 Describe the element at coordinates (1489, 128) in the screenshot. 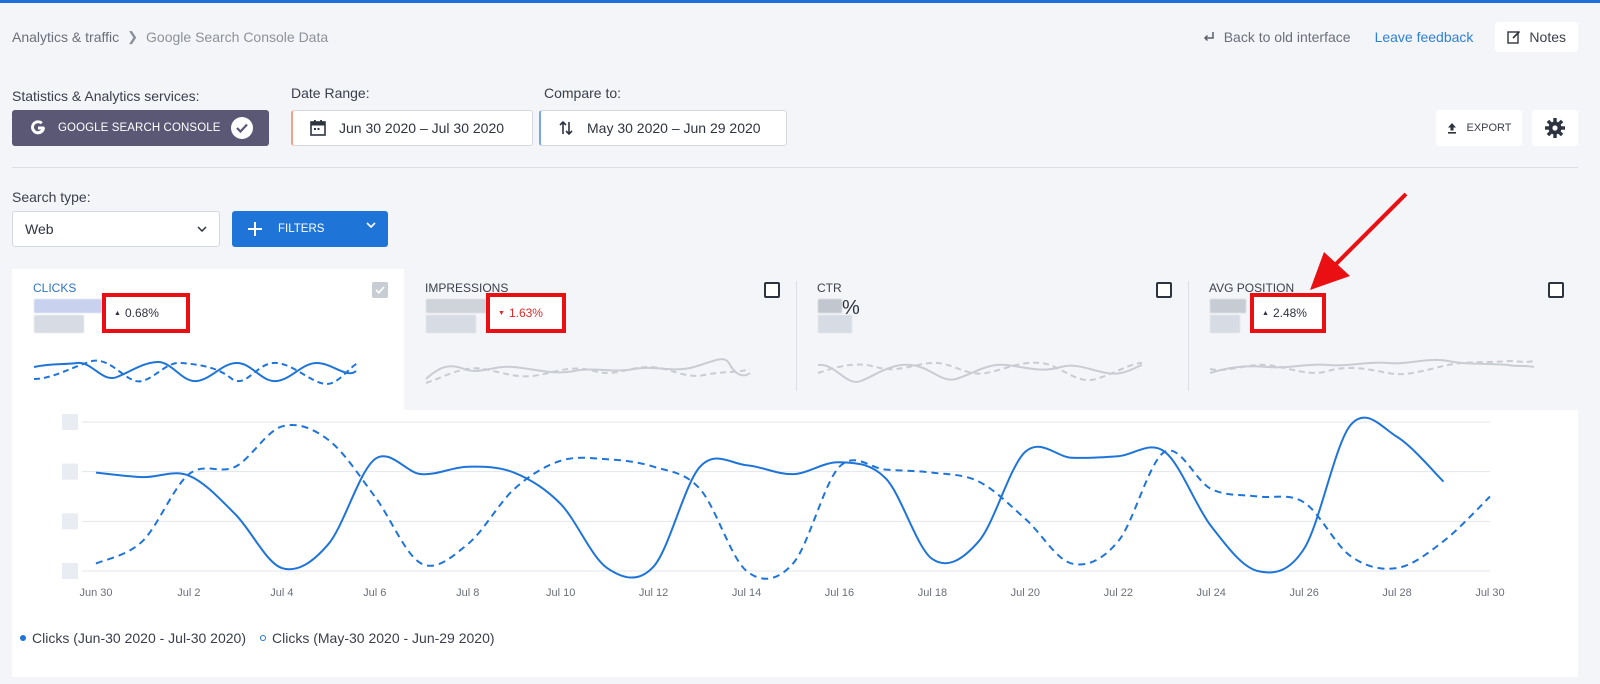

I see `export-label: EXPORT` at that location.